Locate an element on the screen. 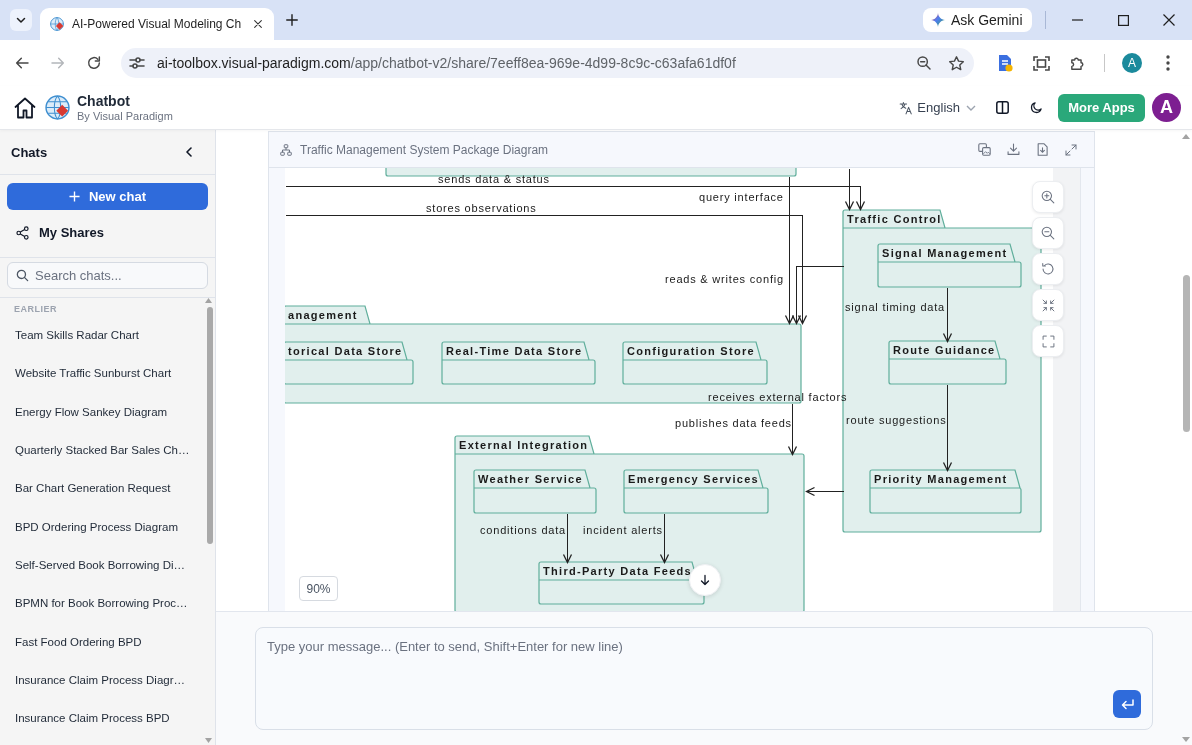 The height and width of the screenshot is (745, 1192). chat-list-item: Website Traffic Sunburst Chart is located at coordinates (100, 373).